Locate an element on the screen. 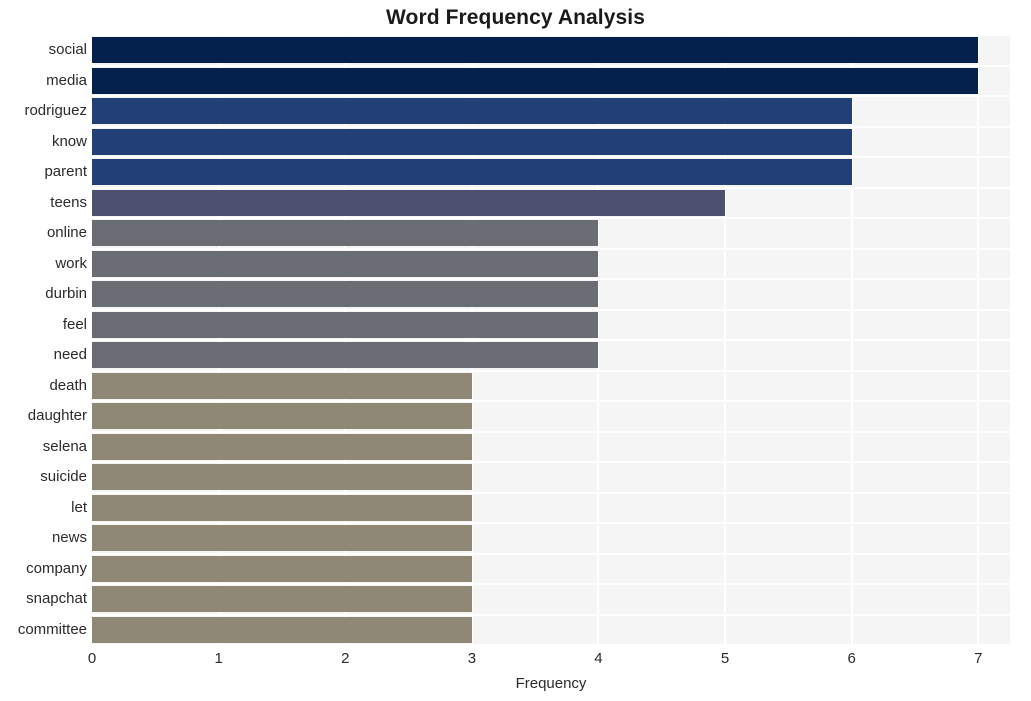 This screenshot has width=1031, height=701. y-axis-tick-label: company is located at coordinates (56, 568).